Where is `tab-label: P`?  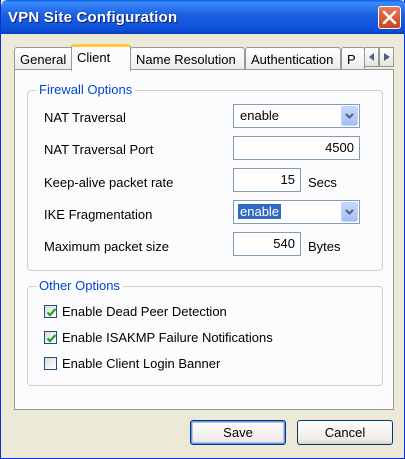
tab-label: P is located at coordinates (351, 59).